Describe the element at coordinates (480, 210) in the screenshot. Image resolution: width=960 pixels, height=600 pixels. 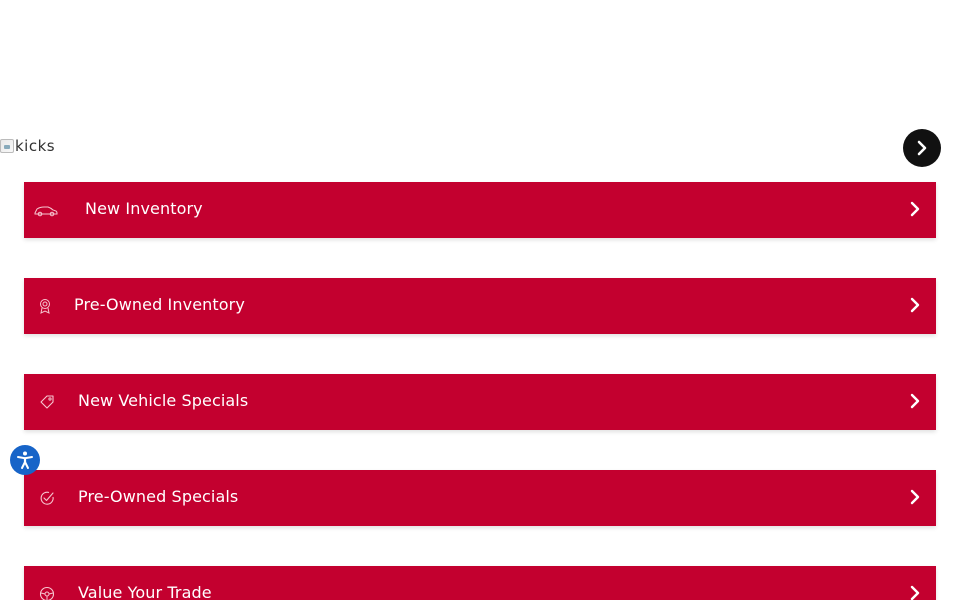
I see `quick-link-new-inventory: New Inventory` at that location.